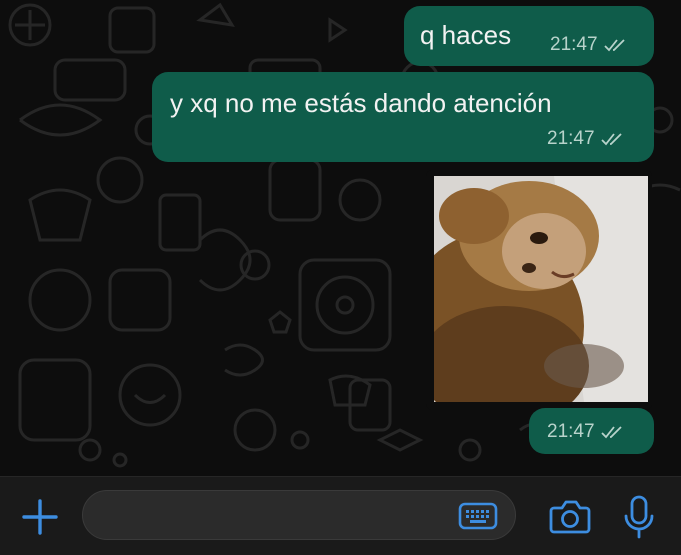 The height and width of the screenshot is (555, 681). I want to click on message-text: y xq no me estás dando atención, so click(361, 103).